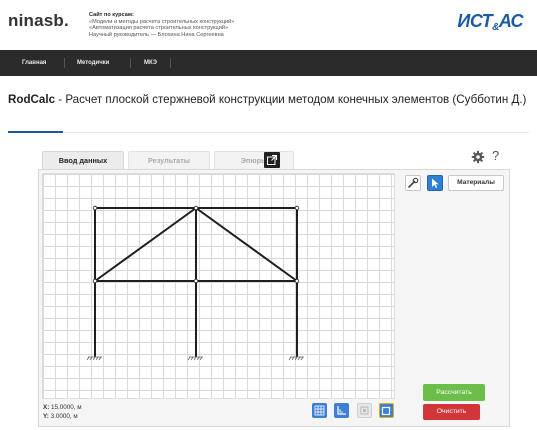 The height and width of the screenshot is (430, 537). I want to click on gear-icon, so click(478, 157).